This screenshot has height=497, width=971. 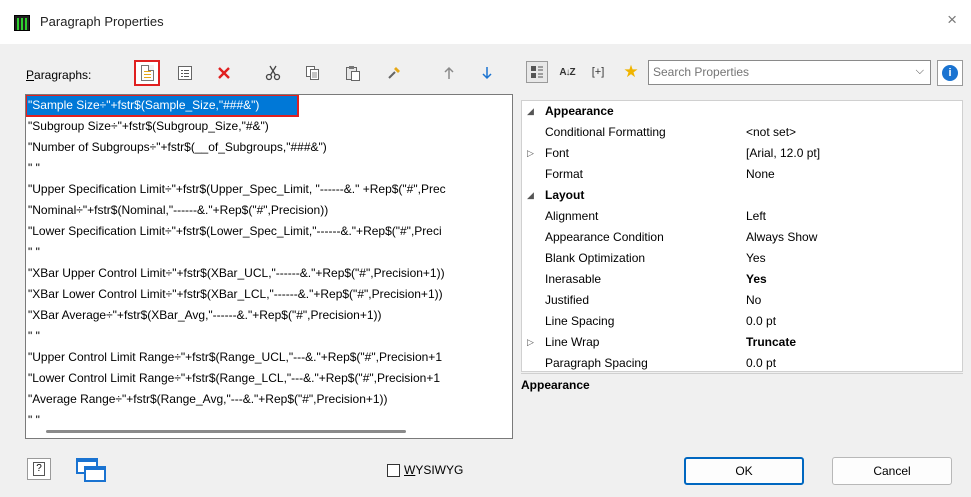 What do you see at coordinates (742, 373) in the screenshot?
I see `description-divider` at bounding box center [742, 373].